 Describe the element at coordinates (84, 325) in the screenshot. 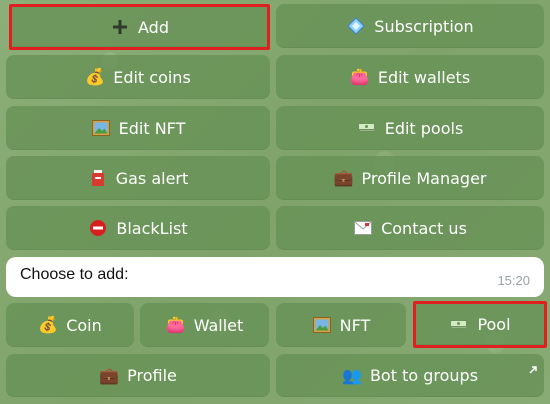

I see `coin-button-label: Coin` at that location.